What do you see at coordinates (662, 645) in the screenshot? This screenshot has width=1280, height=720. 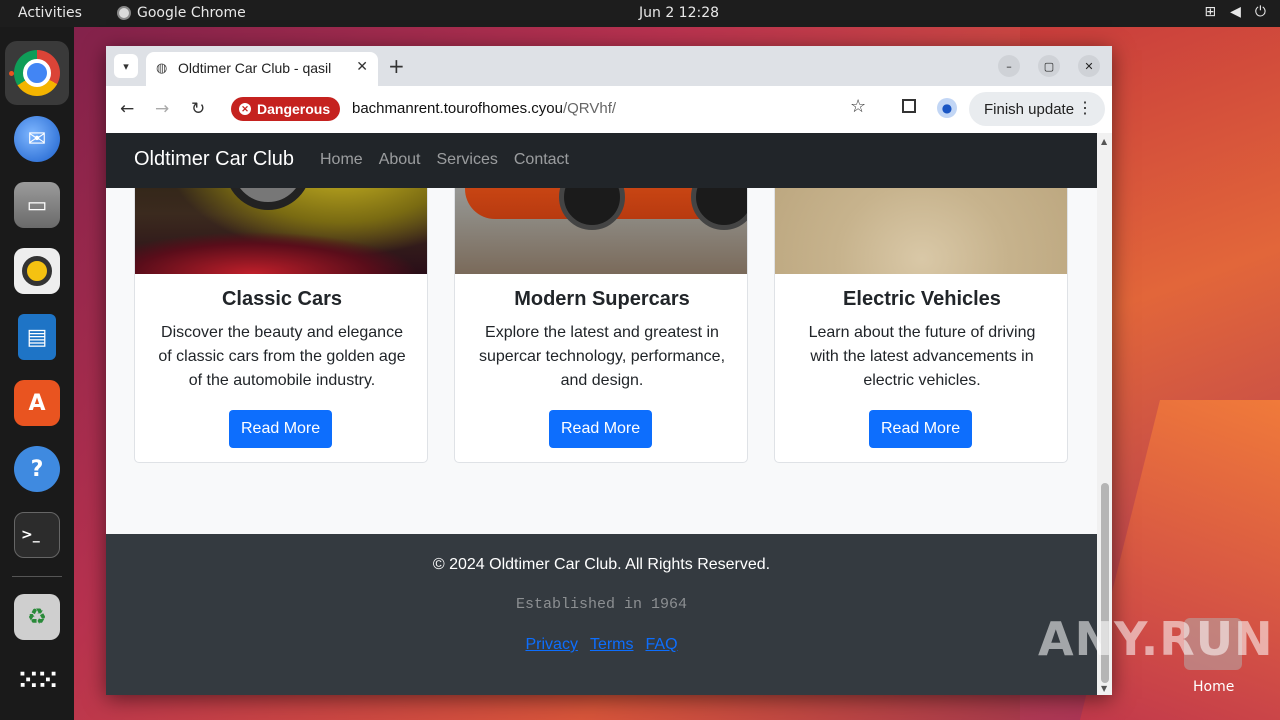 I see `footer-link-faq: FAQ` at bounding box center [662, 645].